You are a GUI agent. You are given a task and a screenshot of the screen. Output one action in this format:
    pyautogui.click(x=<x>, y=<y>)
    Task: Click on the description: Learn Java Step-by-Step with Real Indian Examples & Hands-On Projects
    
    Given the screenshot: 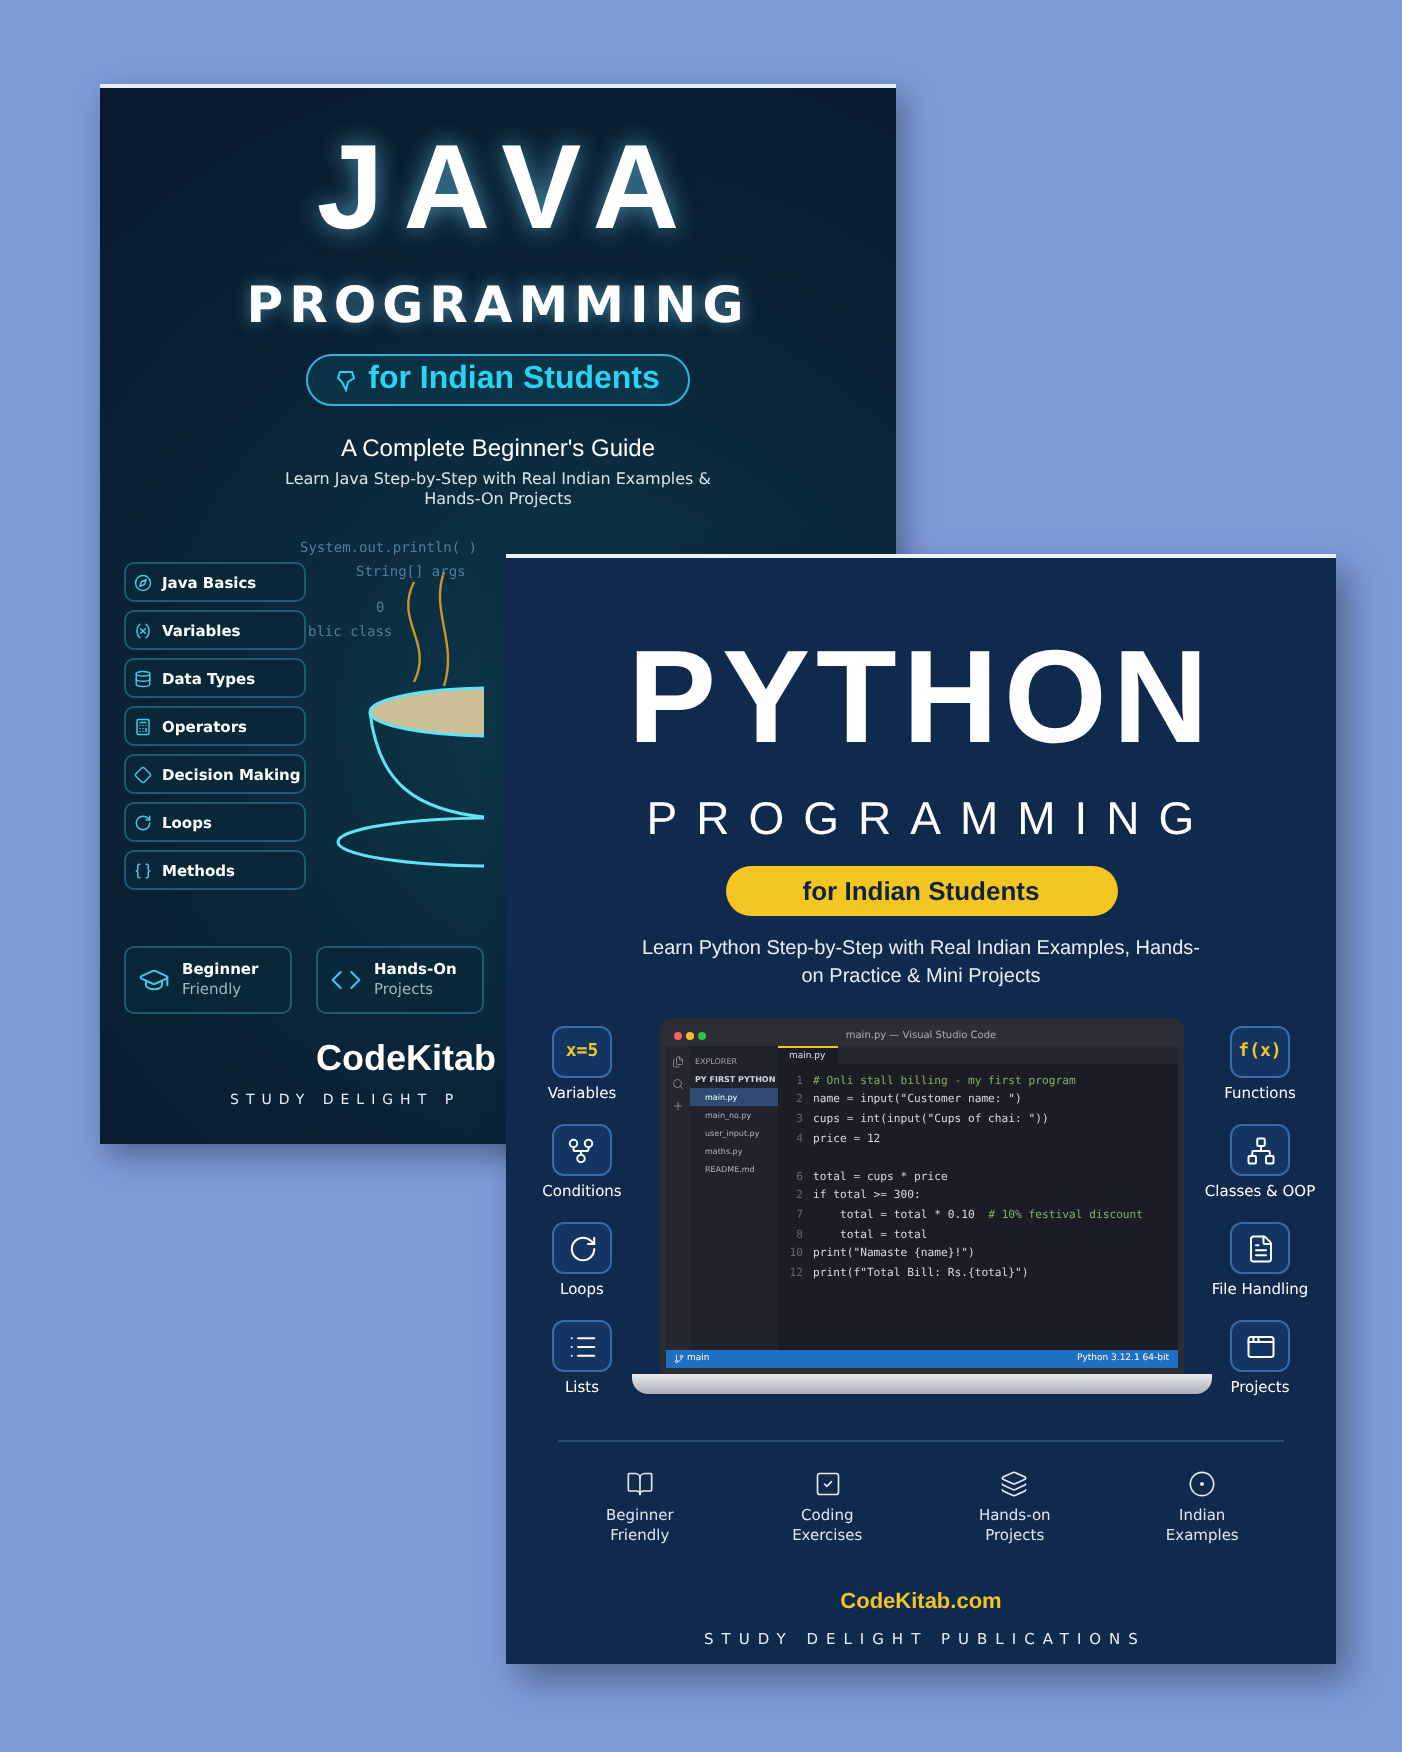 What is the action you would take?
    pyautogui.click(x=498, y=490)
    